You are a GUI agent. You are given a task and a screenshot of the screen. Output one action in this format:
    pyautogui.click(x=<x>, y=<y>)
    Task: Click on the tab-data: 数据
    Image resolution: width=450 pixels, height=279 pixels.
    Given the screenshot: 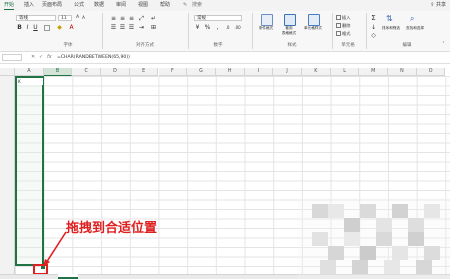 What is the action you would take?
    pyautogui.click(x=99, y=5)
    